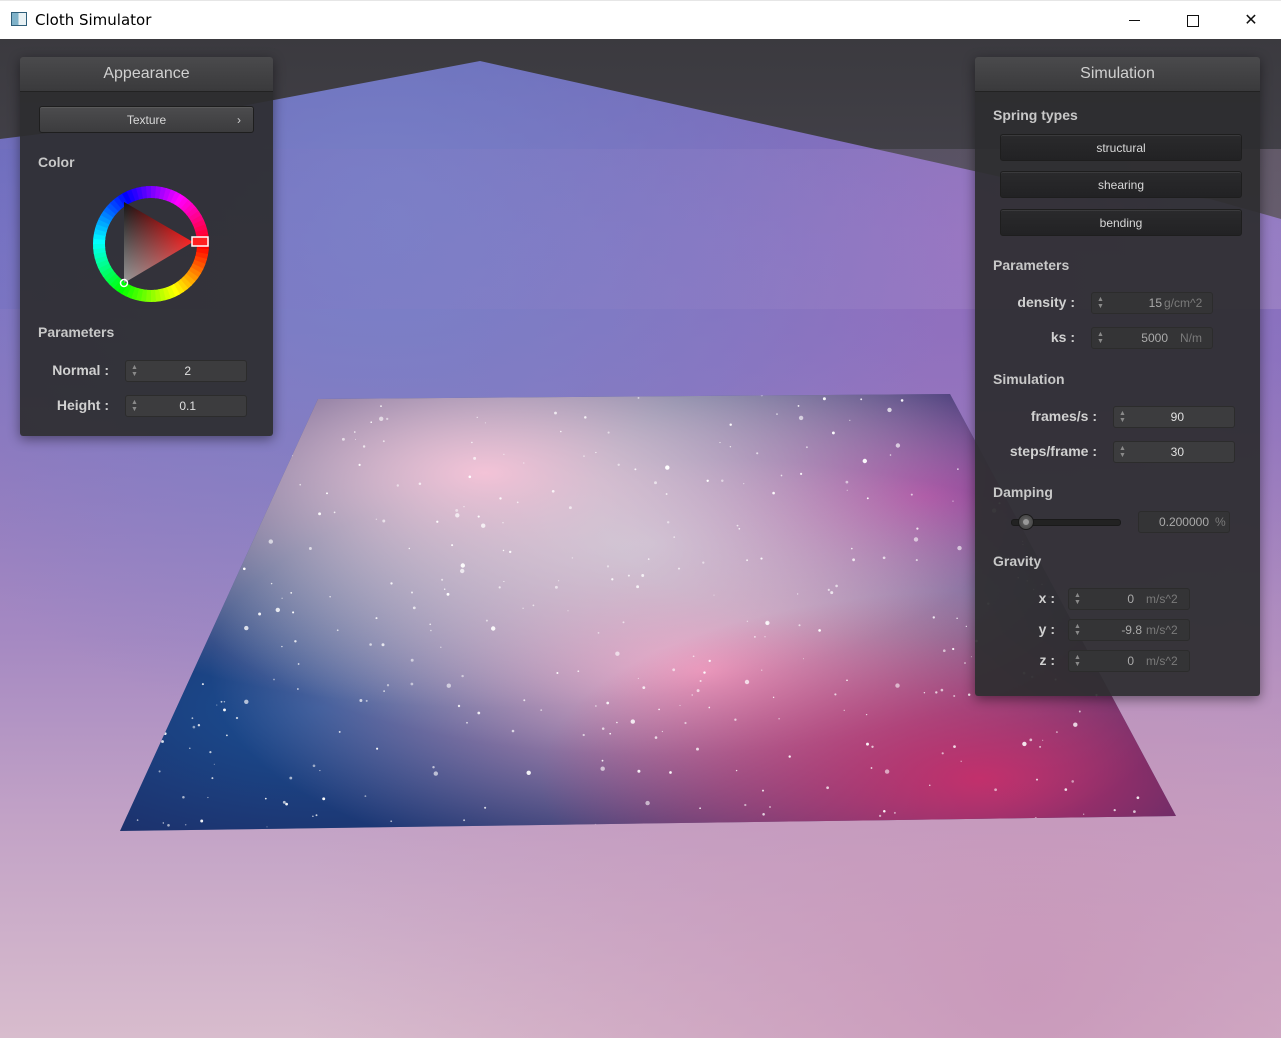 The width and height of the screenshot is (1281, 1038). What do you see at coordinates (1063, 416) in the screenshot?
I see `fps-label: frames/s :` at bounding box center [1063, 416].